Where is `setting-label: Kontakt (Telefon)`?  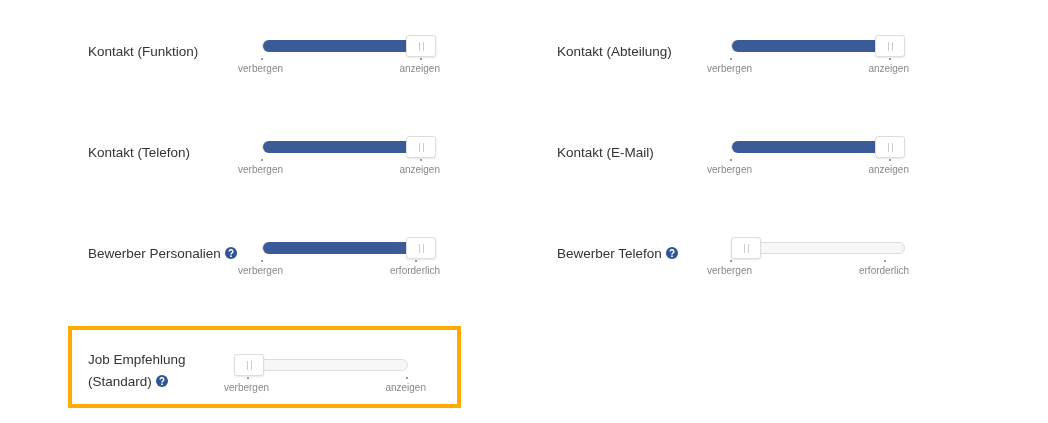
setting-label: Kontakt (Telefon) is located at coordinates (140, 153).